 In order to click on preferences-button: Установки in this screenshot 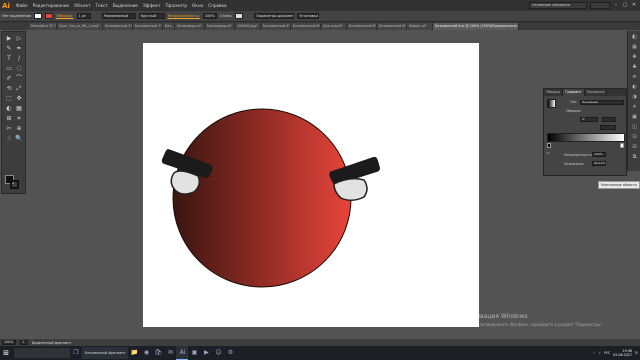, I will do `click(308, 16)`.